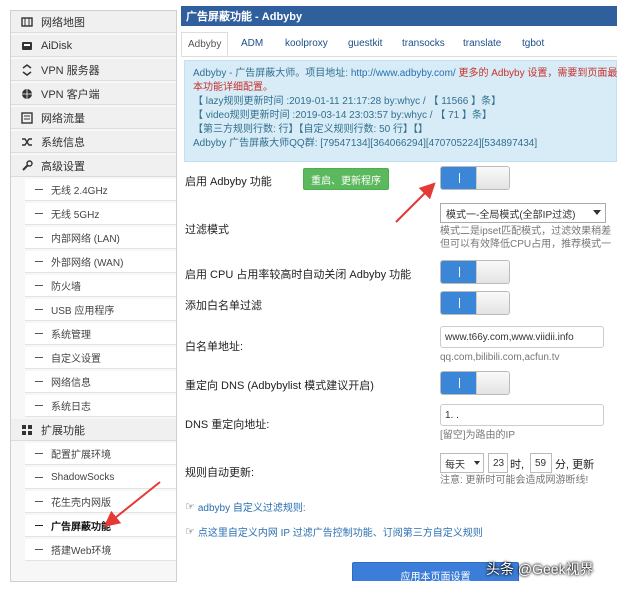 This screenshot has width=627, height=591. I want to click on enable-adbyby-toggle, so click(475, 178).